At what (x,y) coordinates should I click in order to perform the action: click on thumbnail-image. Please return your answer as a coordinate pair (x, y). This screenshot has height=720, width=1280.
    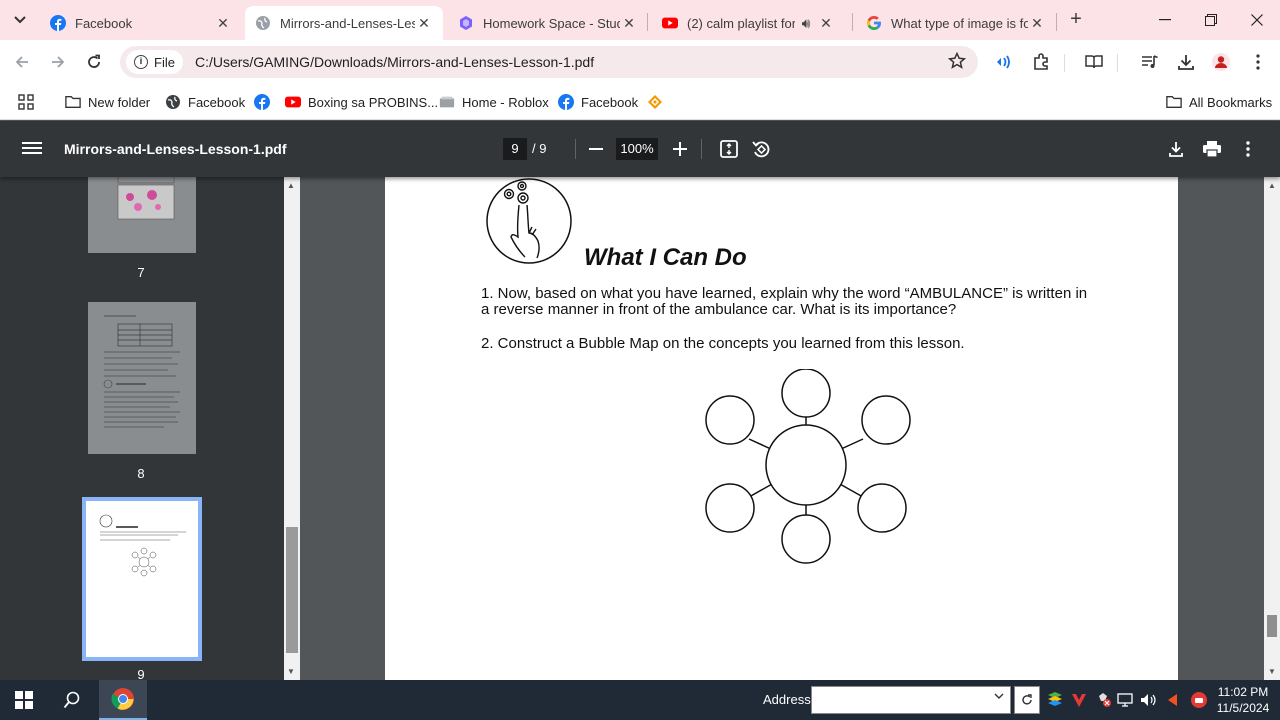
    Looking at the image, I should click on (142, 545).